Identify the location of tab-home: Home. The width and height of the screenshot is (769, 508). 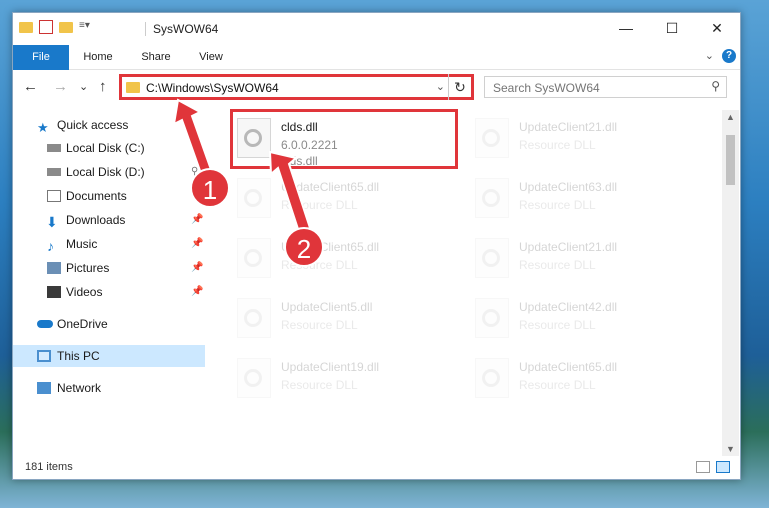
(98, 57).